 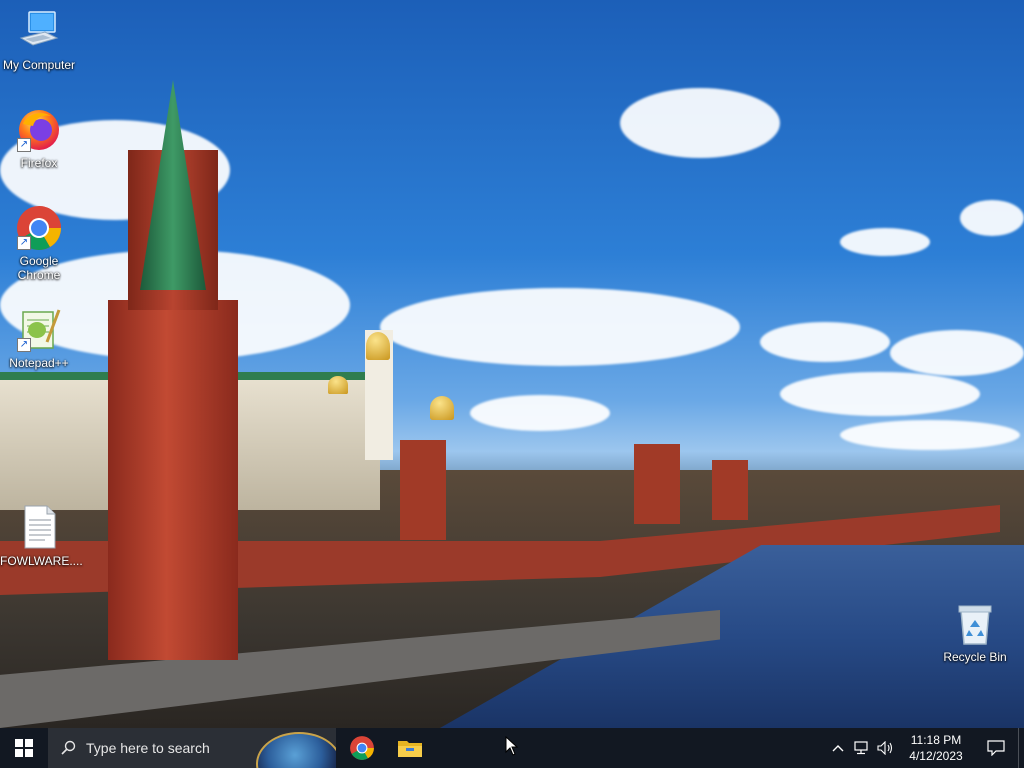 I want to click on desktop-icon-google-chrome: ↗ Google Chrome, so click(x=39, y=243).